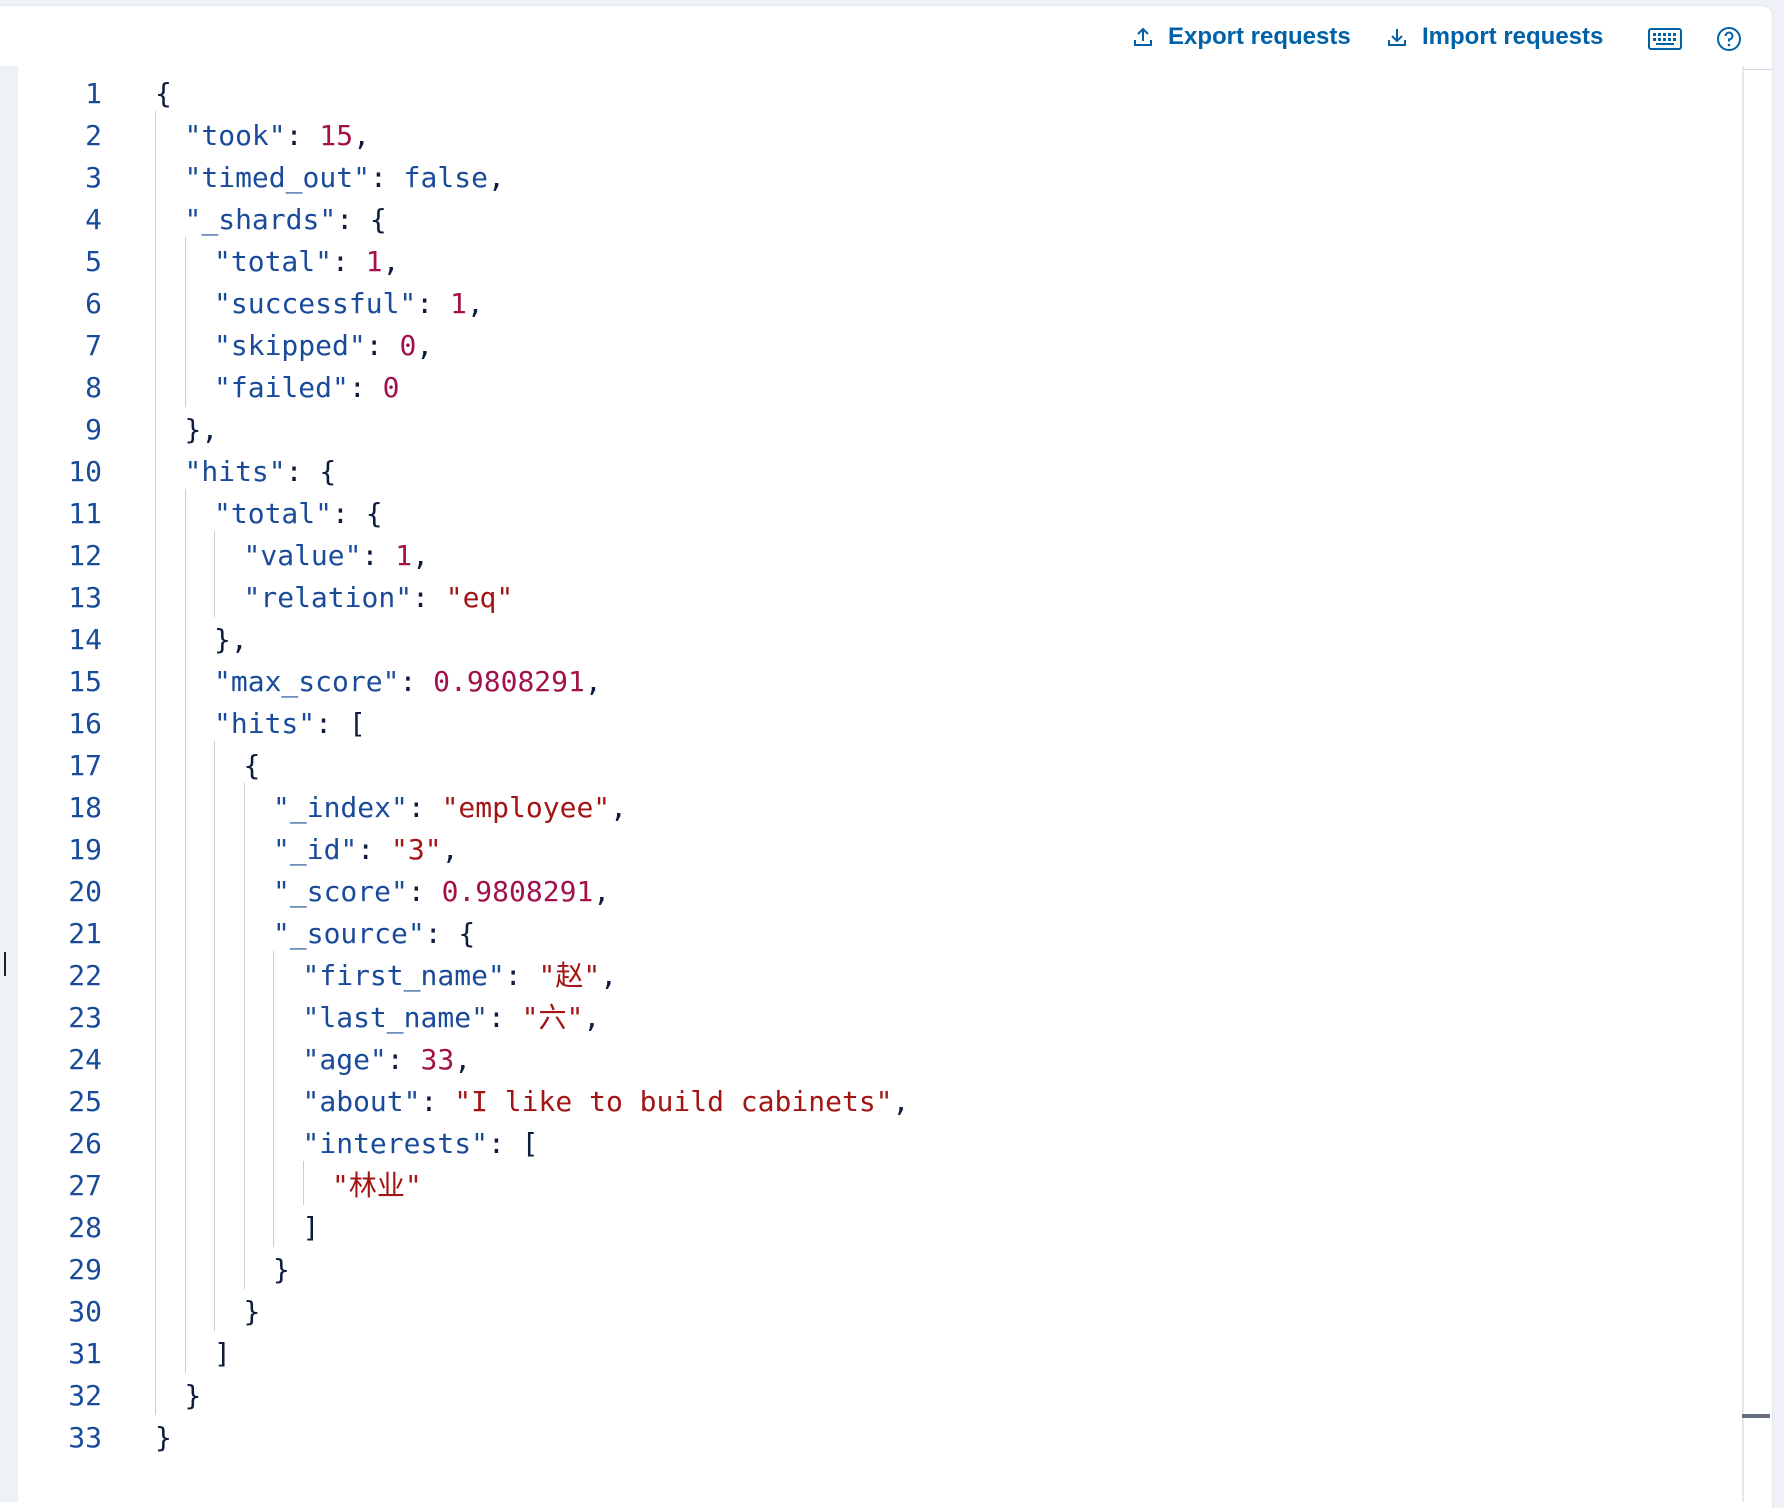 This screenshot has width=1784, height=1508. I want to click on code-line: 32}, so click(868, 1396).